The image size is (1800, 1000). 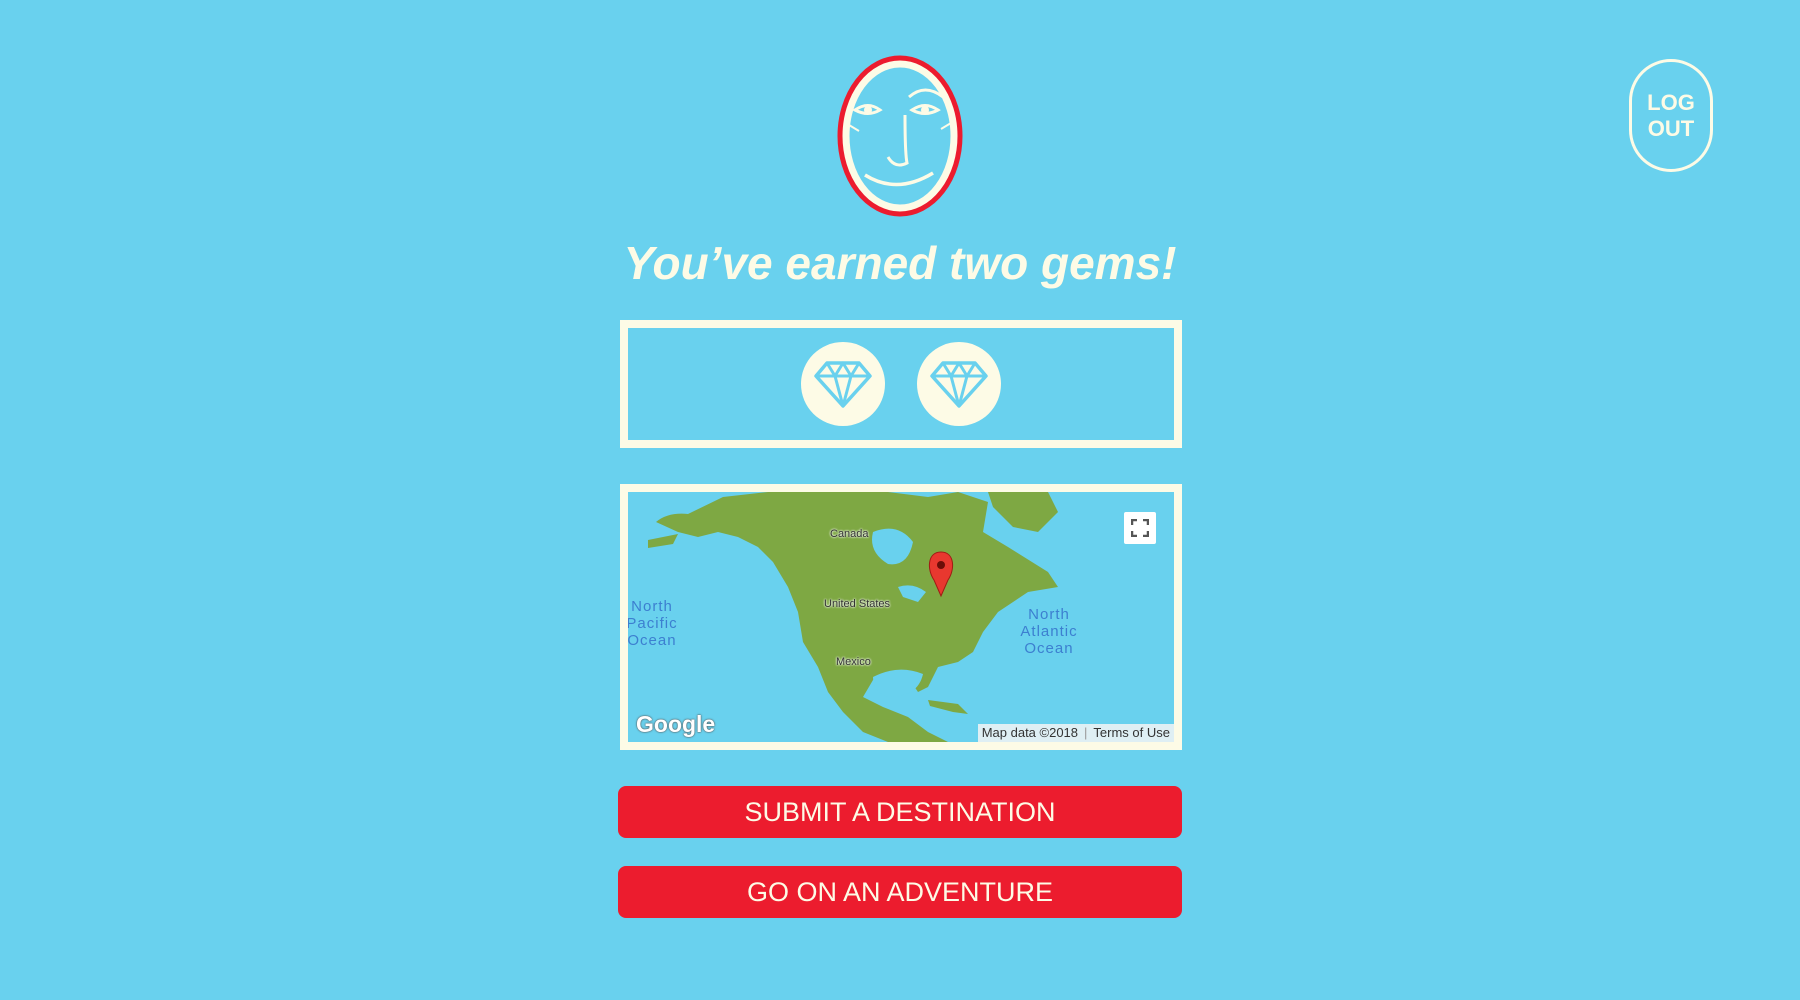 What do you see at coordinates (1131, 733) in the screenshot?
I see `terms-of-use-link: Terms of Use` at bounding box center [1131, 733].